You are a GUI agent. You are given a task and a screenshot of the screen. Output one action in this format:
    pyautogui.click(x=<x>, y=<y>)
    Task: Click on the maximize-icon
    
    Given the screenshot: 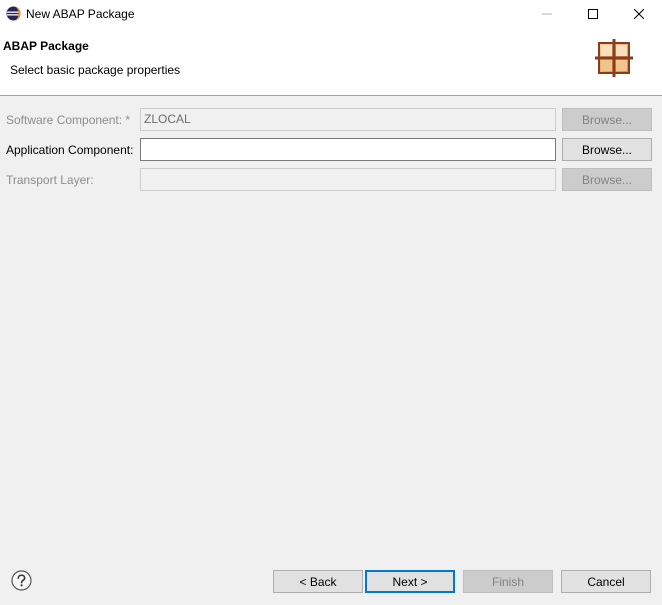 What is the action you would take?
    pyautogui.click(x=593, y=14)
    